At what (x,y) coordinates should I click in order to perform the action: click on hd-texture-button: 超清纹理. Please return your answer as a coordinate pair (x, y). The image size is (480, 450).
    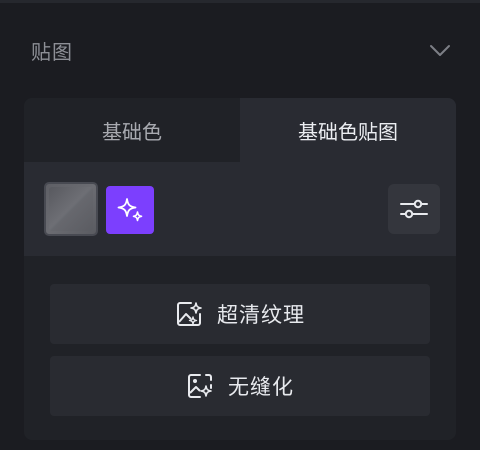
    Looking at the image, I should click on (240, 314).